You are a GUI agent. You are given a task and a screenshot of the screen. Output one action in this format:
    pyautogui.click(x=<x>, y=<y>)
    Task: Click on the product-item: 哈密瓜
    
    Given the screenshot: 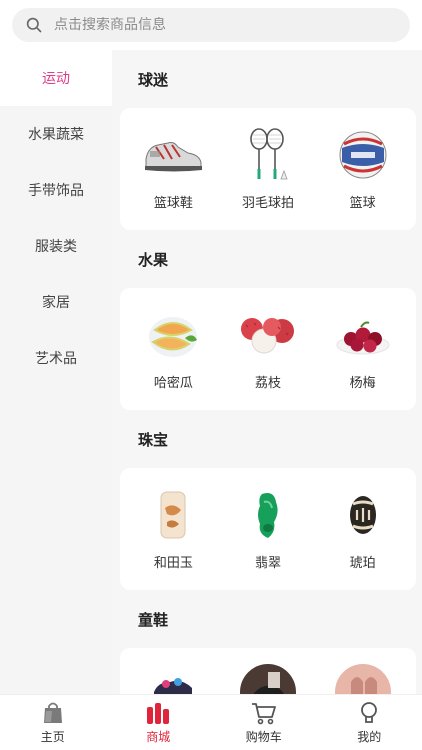 What is the action you would take?
    pyautogui.click(x=173, y=349)
    